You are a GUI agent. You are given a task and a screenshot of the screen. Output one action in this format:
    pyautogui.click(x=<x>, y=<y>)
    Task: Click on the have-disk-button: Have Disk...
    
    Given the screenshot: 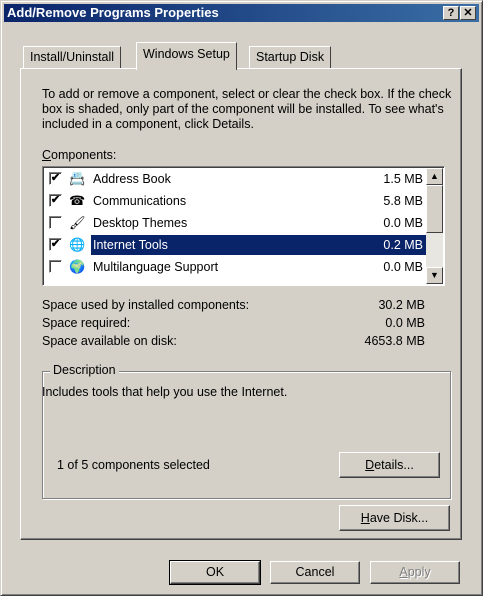 What is the action you would take?
    pyautogui.click(x=394, y=518)
    